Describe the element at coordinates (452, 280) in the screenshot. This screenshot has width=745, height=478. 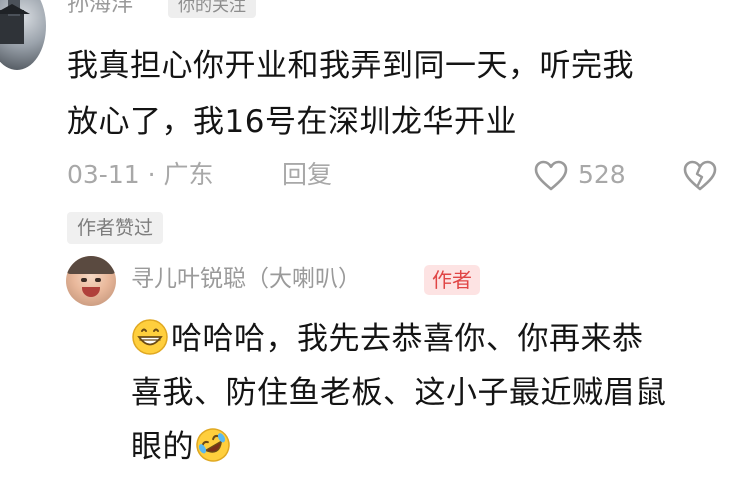
I see `author-badge: 作者` at that location.